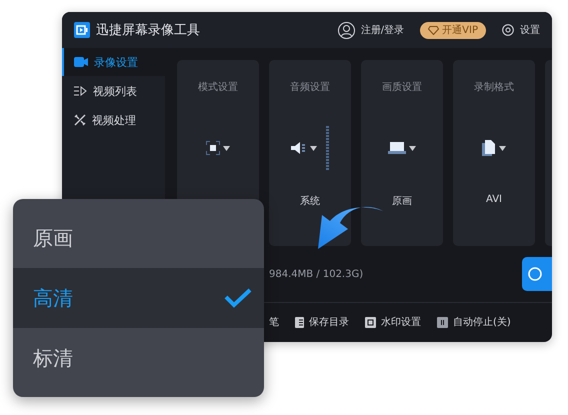  What do you see at coordinates (474, 322) in the screenshot?
I see `toolbar-item: 自动停止(关)` at bounding box center [474, 322].